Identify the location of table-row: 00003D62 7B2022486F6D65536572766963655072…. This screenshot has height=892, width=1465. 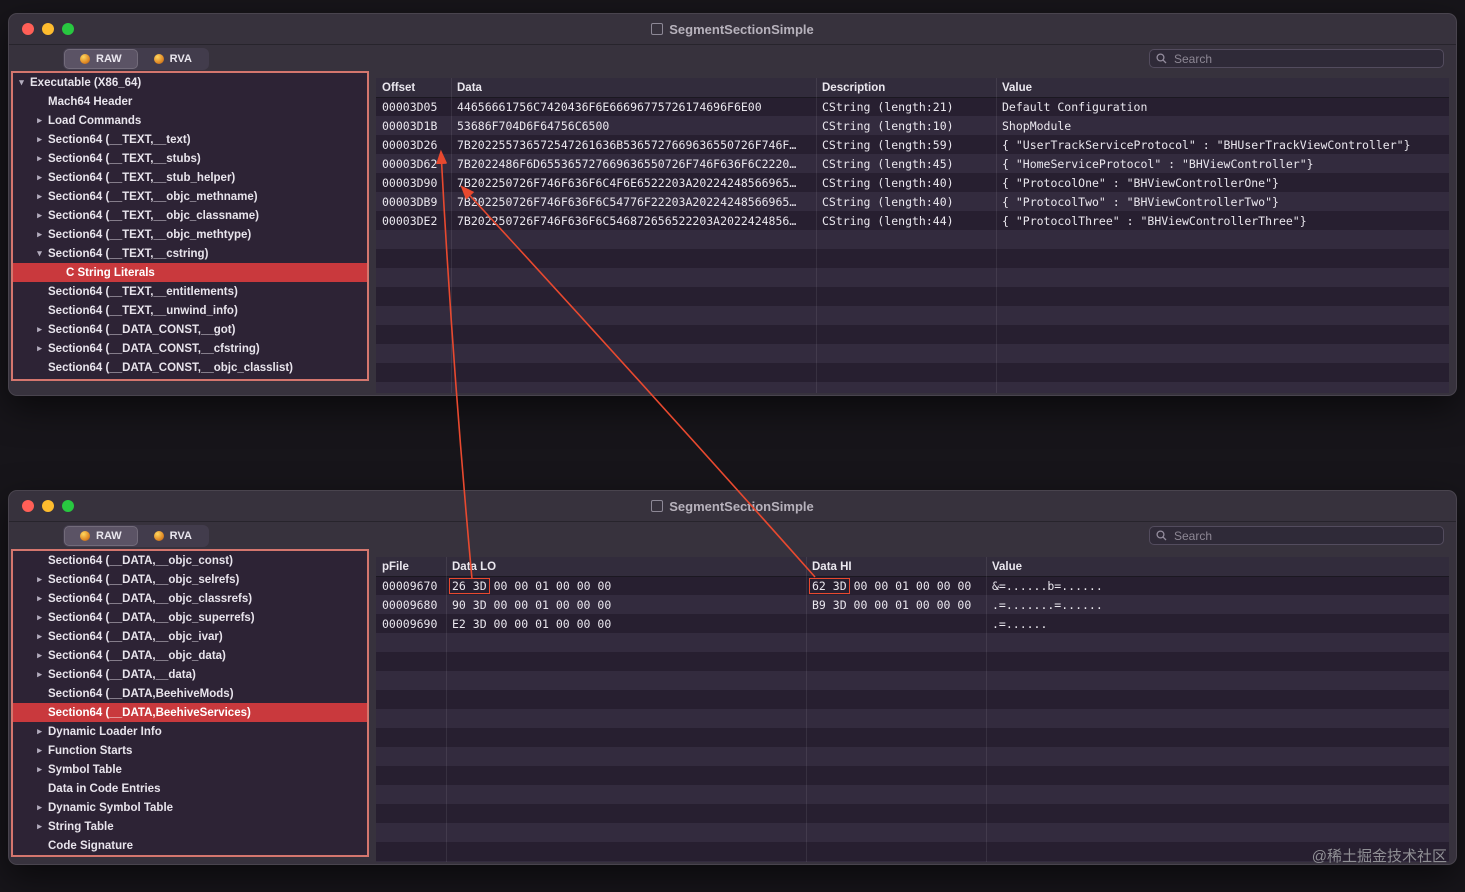
(912, 163).